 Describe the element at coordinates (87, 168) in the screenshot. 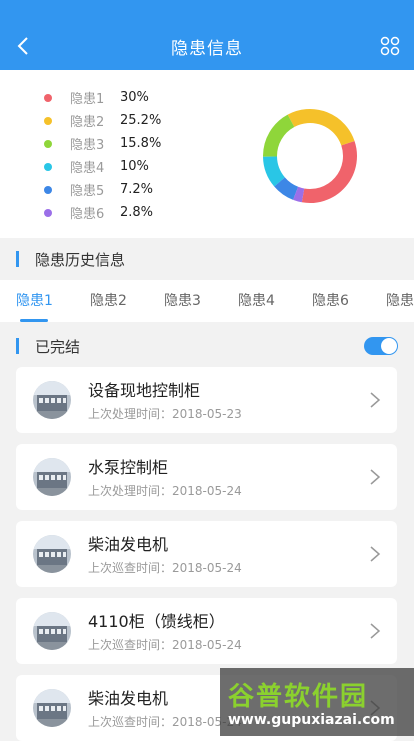

I see `legend-name: 隐患4` at that location.